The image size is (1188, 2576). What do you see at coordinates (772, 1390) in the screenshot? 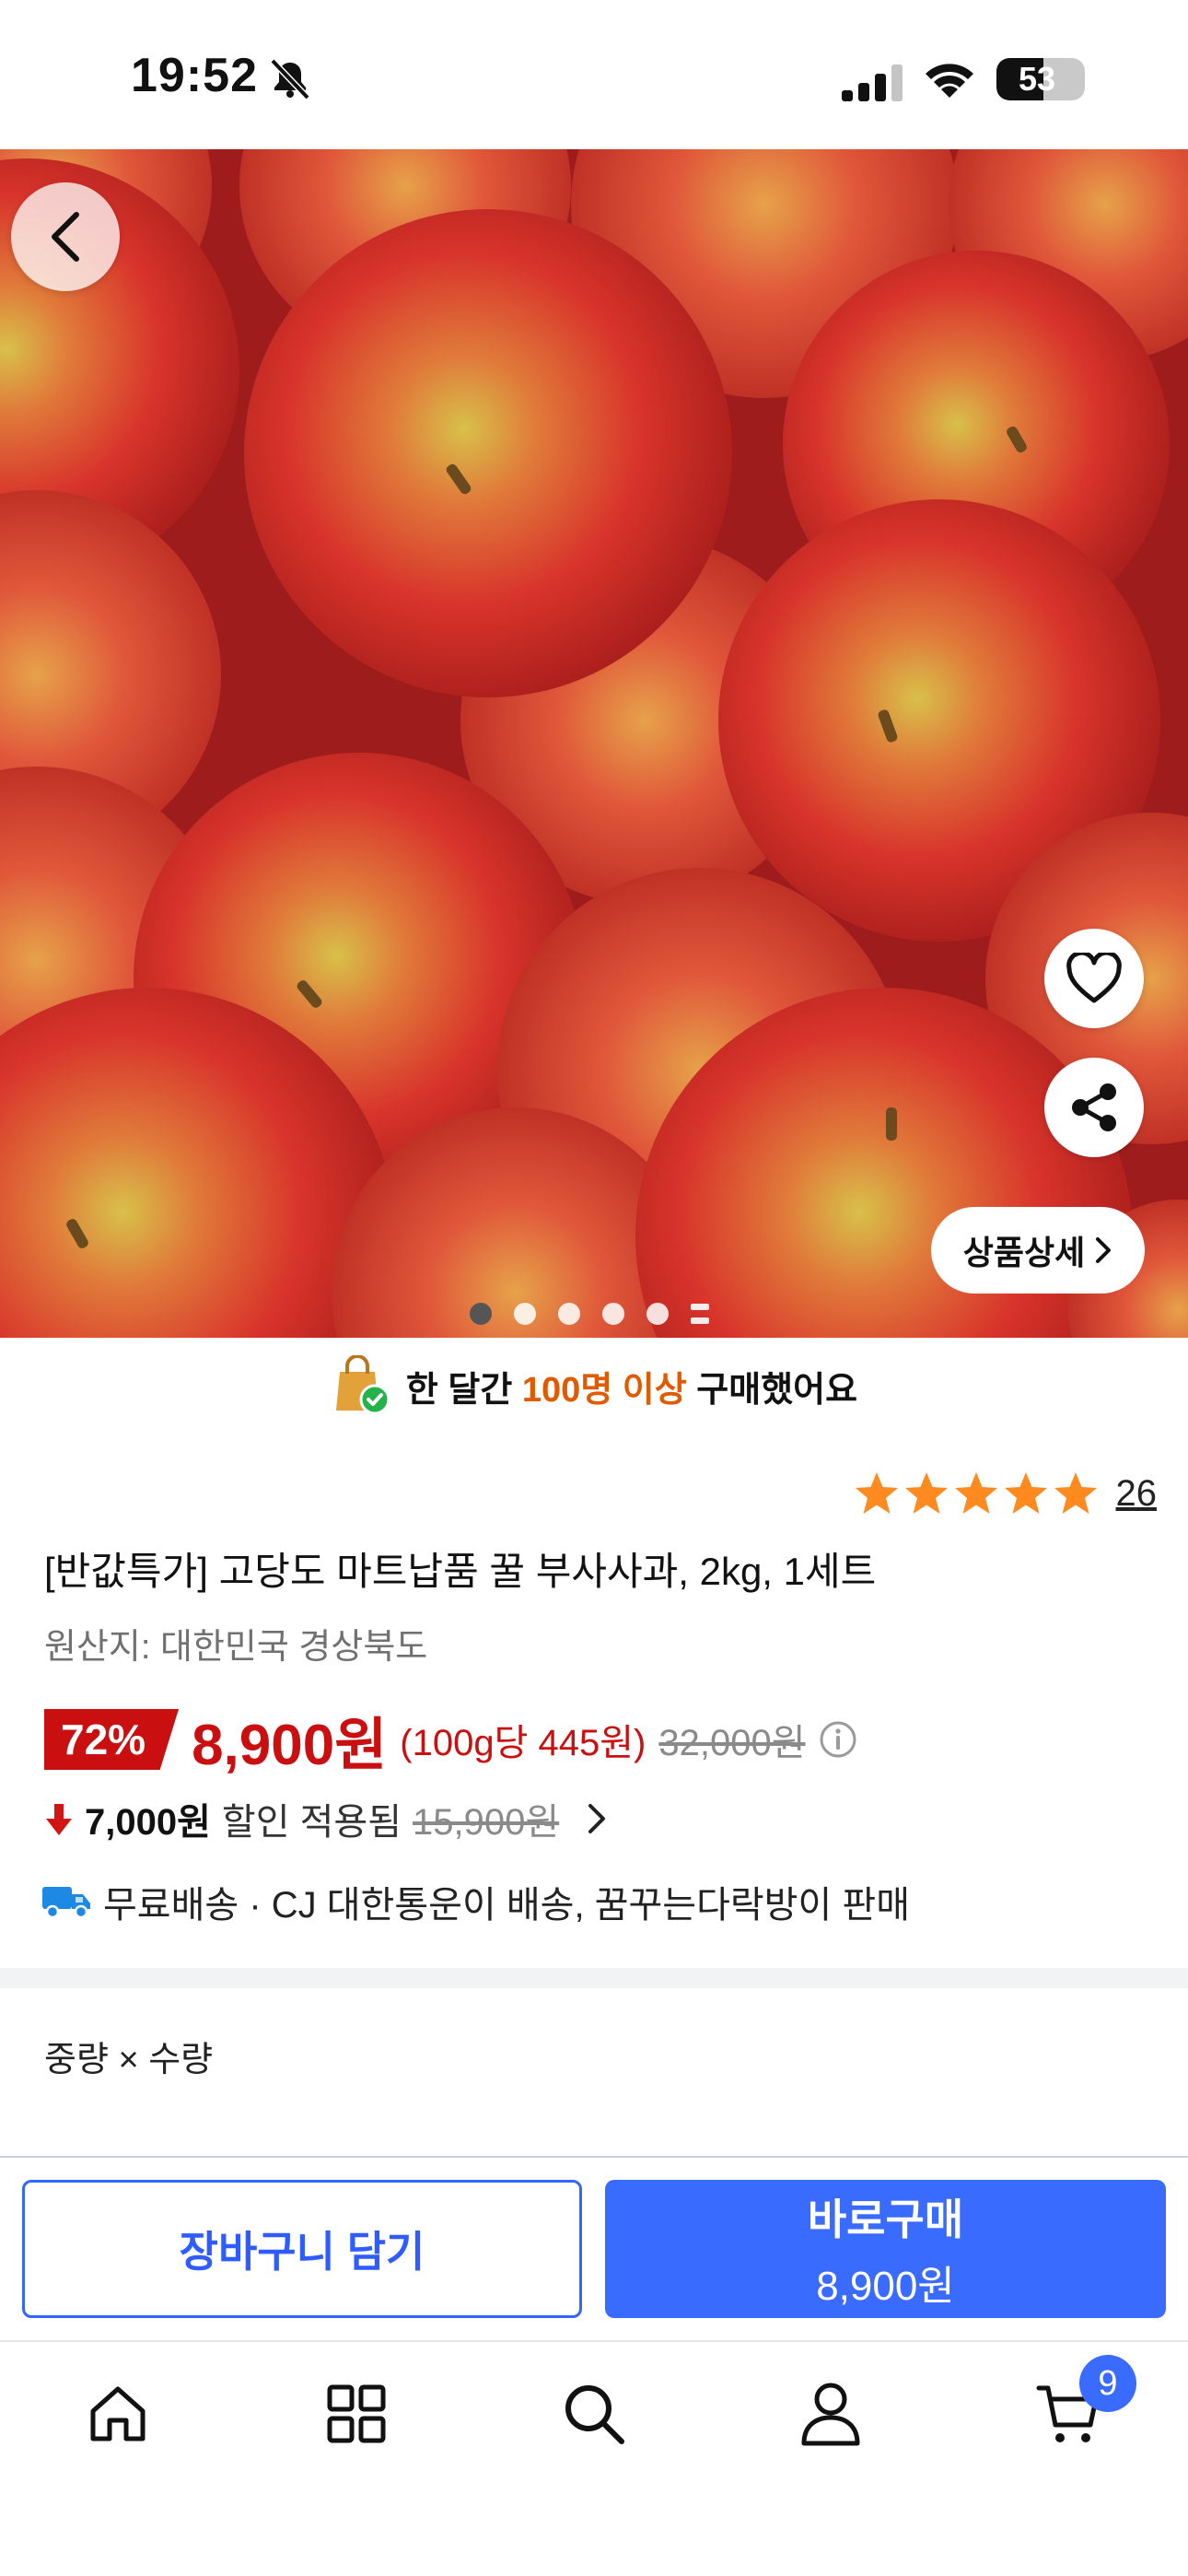
I see `banner-suffix: 구매했어요` at bounding box center [772, 1390].